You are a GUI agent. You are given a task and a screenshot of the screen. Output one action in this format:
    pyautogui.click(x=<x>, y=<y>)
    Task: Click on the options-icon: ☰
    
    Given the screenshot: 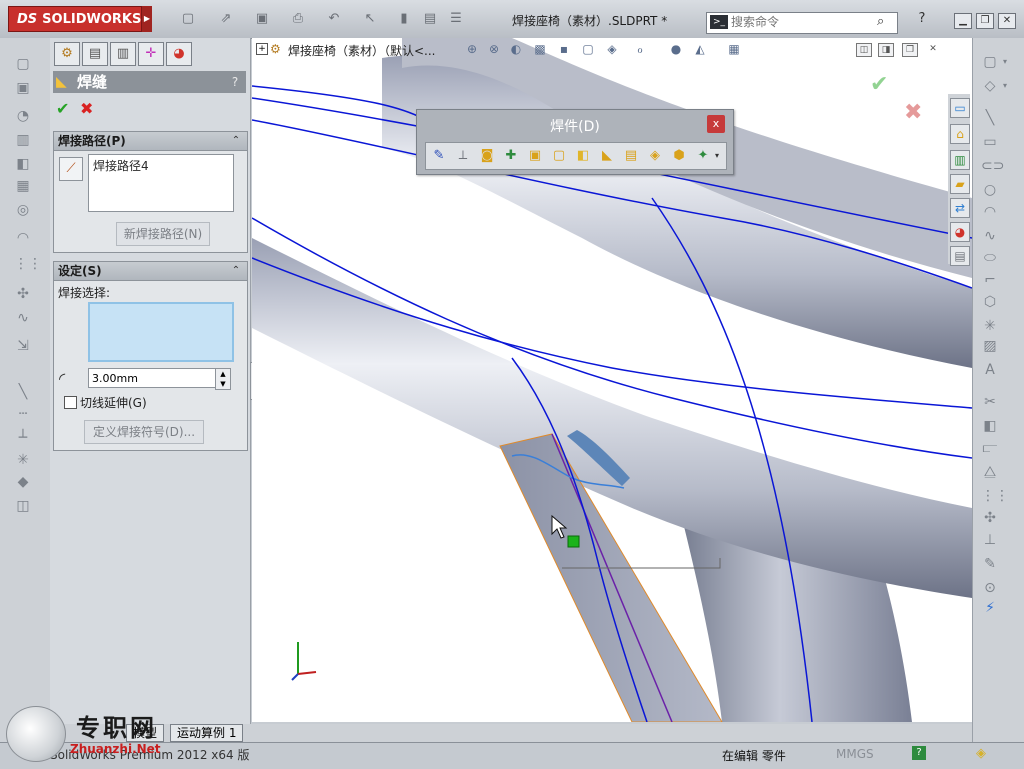 What is the action you would take?
    pyautogui.click(x=456, y=19)
    